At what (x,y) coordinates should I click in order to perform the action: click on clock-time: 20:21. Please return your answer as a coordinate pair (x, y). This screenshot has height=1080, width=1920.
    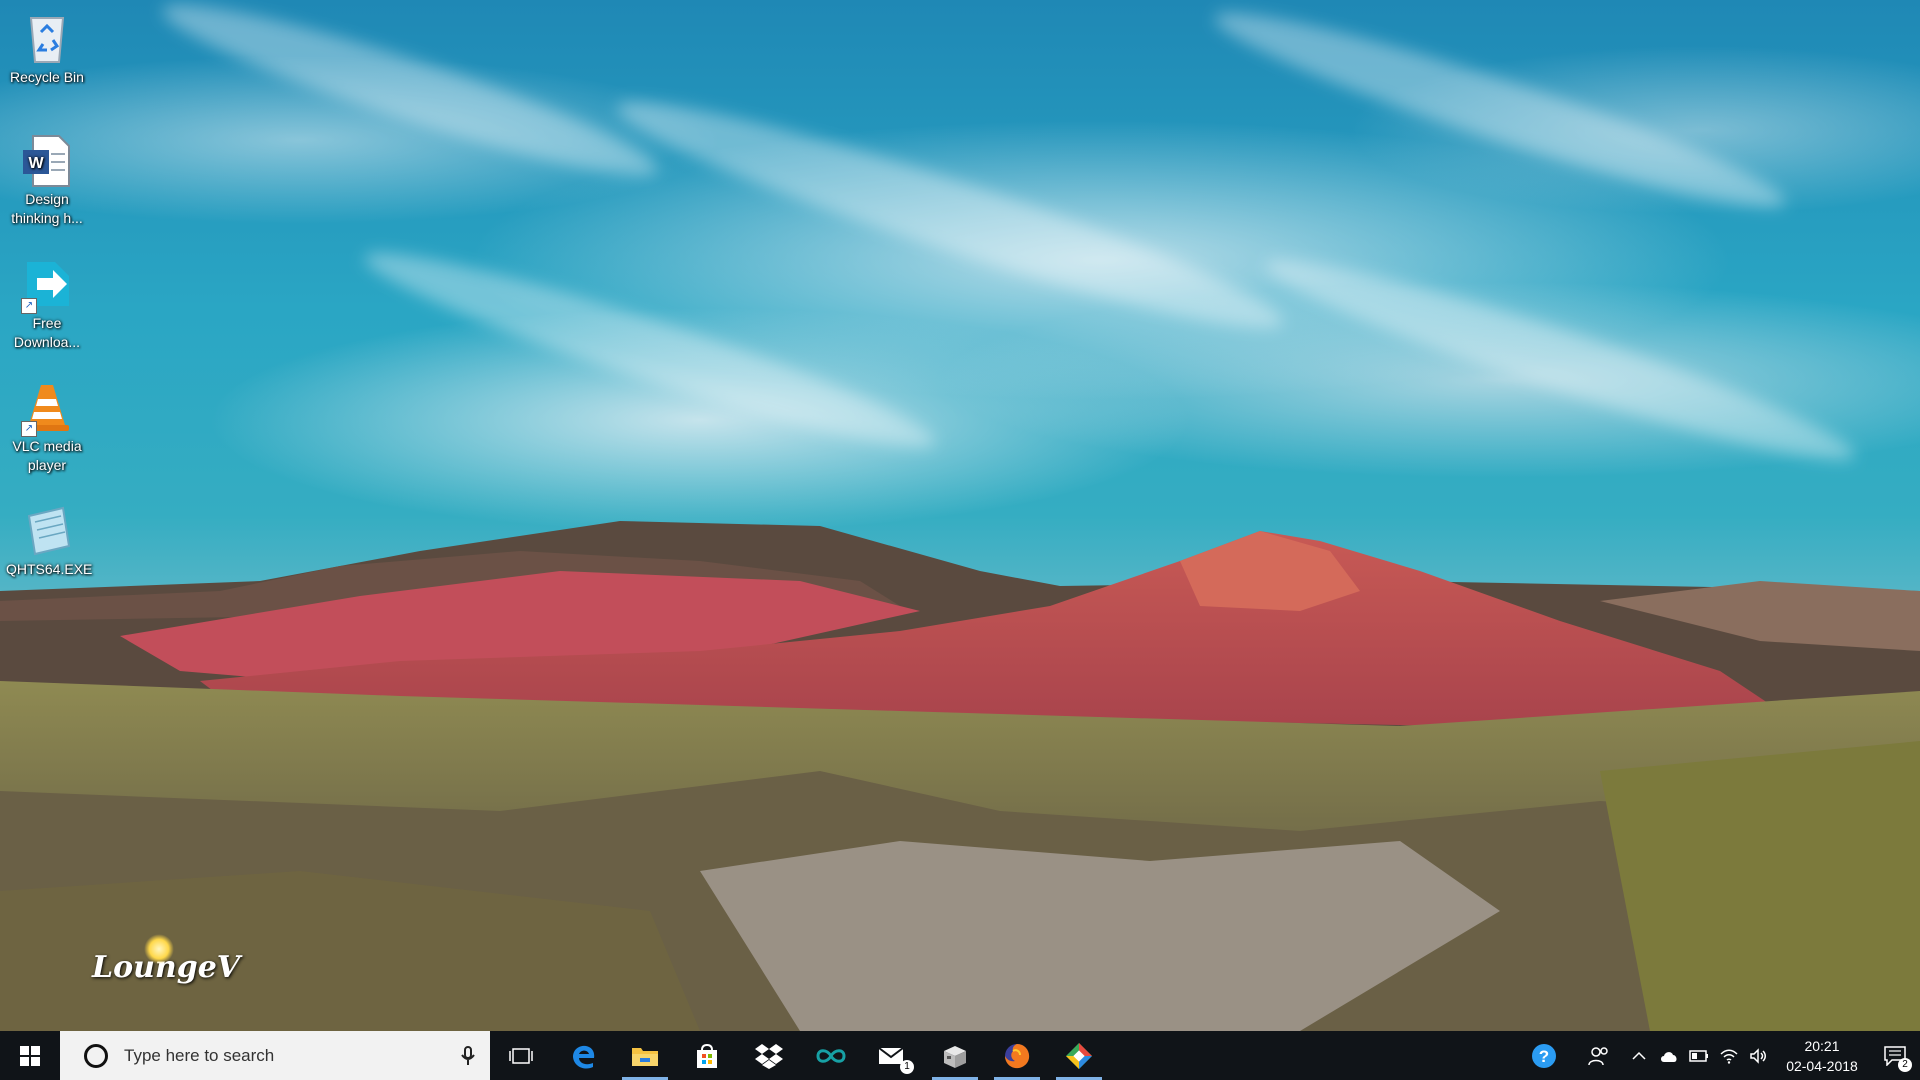
    Looking at the image, I should click on (1822, 1045).